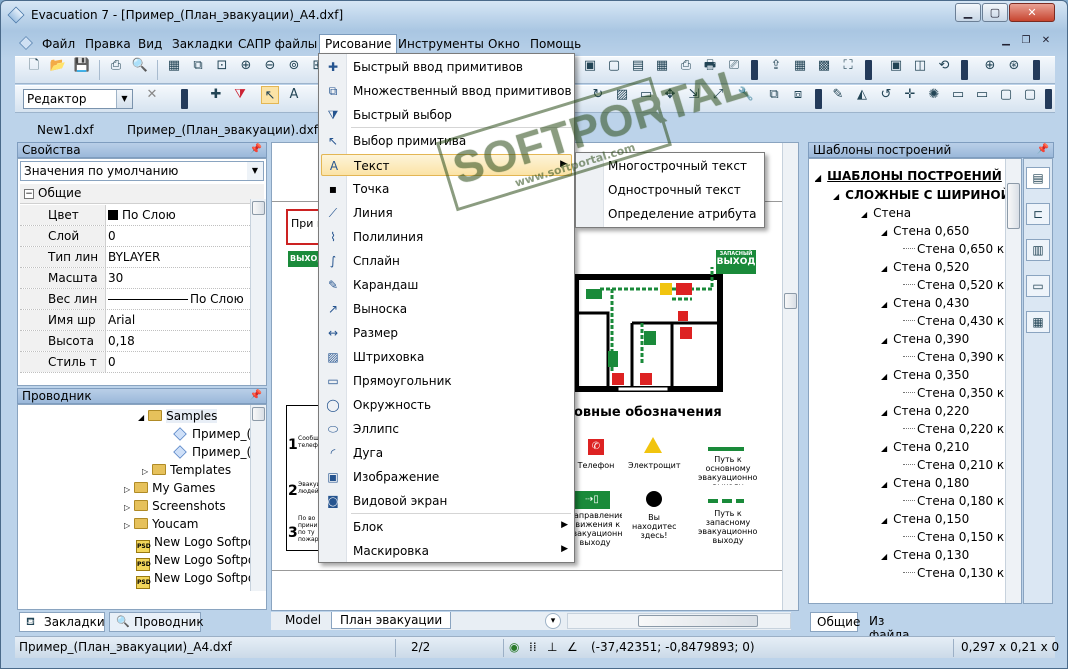  I want to click on hscrollbar, so click(679, 621).